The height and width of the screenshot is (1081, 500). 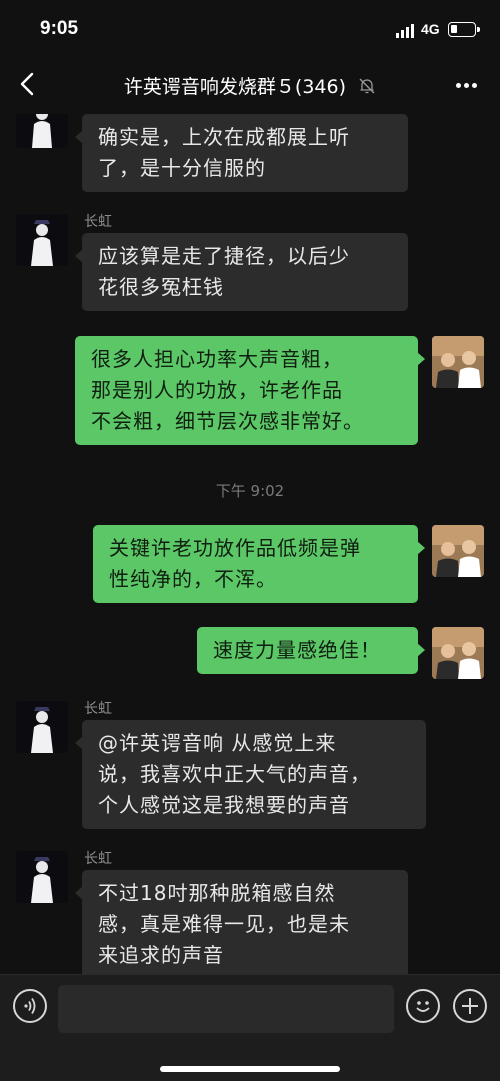 What do you see at coordinates (226, 1009) in the screenshot?
I see `message-input` at bounding box center [226, 1009].